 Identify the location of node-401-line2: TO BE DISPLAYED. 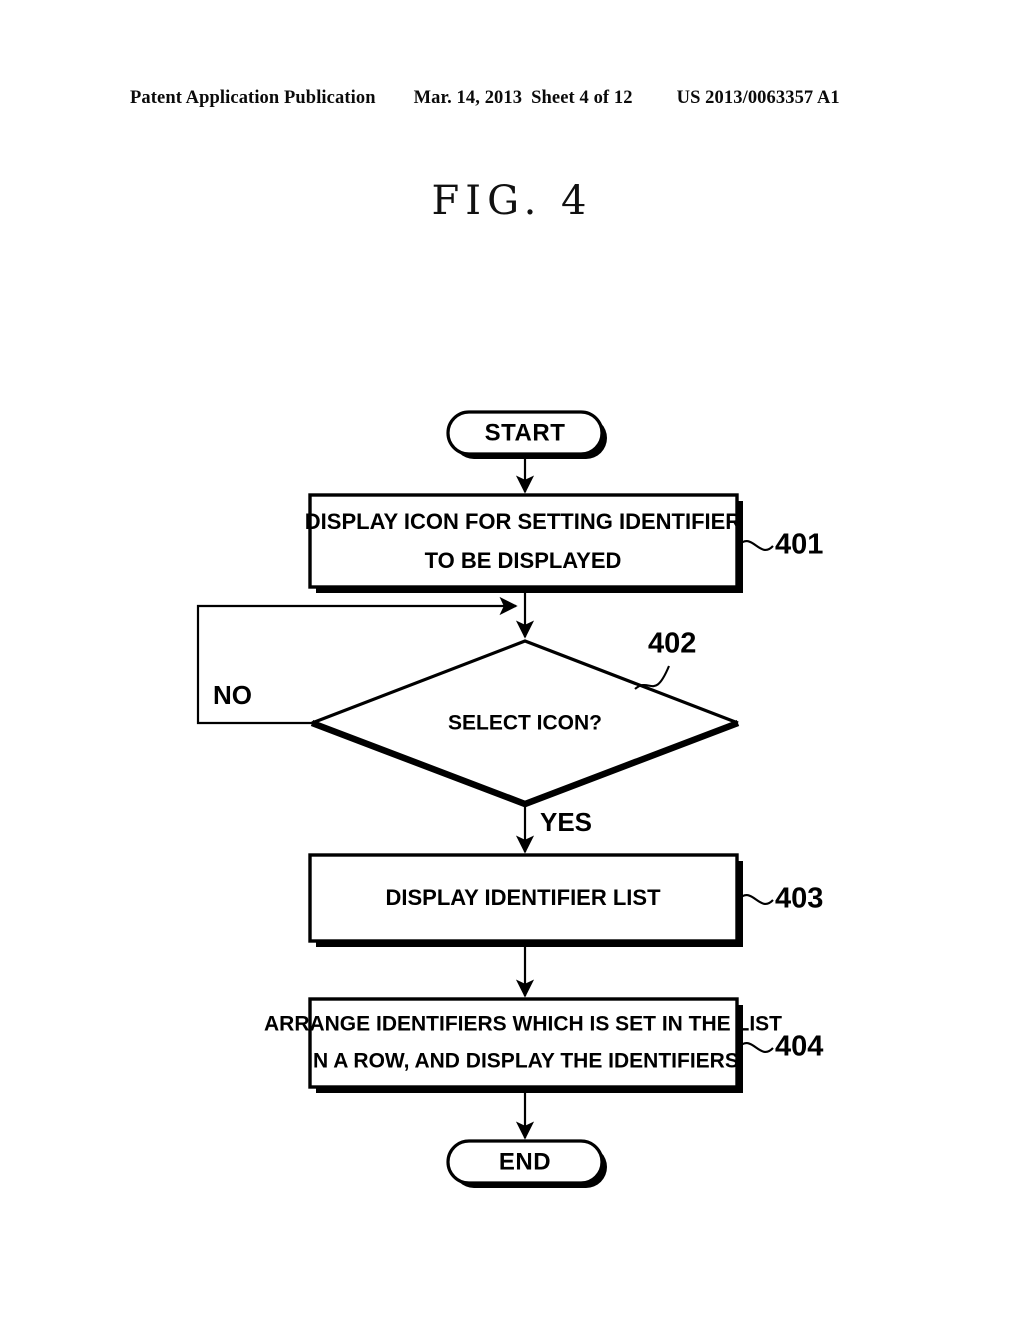
(523, 560).